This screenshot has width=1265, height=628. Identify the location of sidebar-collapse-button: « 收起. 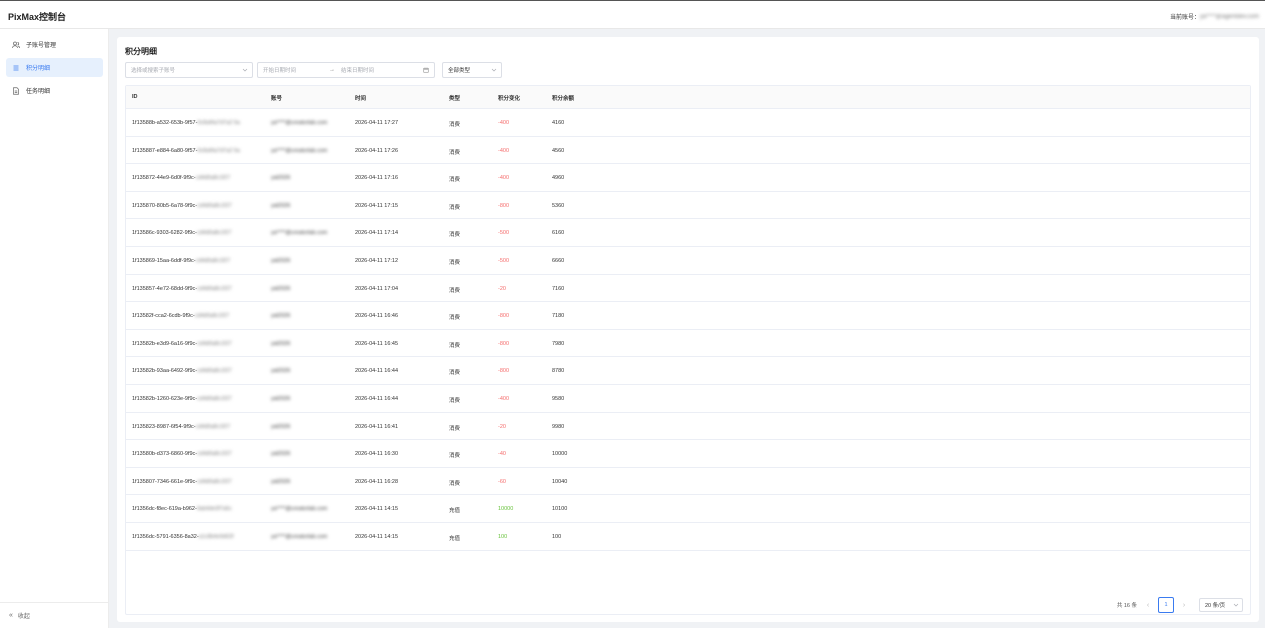
(54, 615).